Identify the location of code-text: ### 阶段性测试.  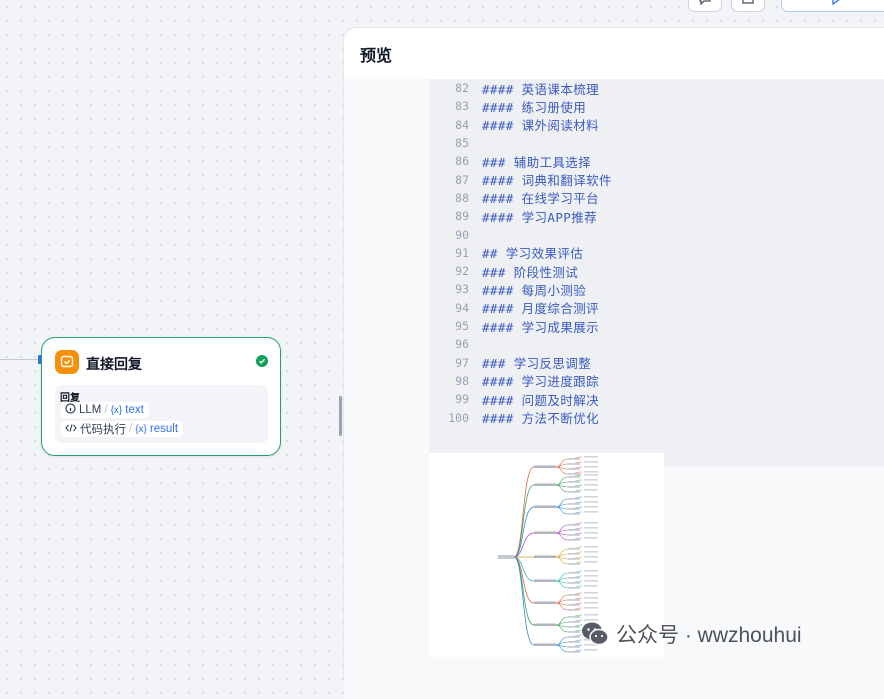
(530, 272).